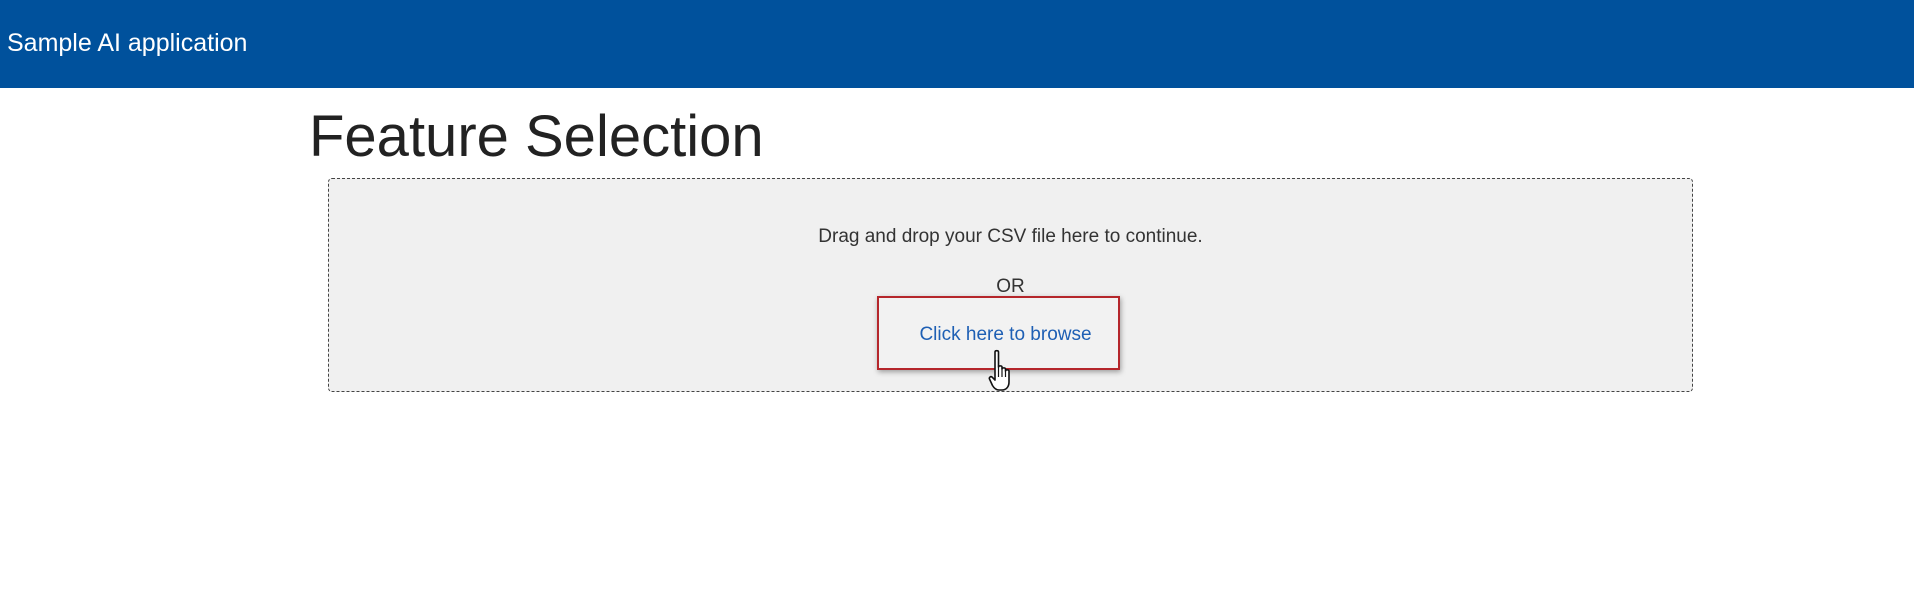 The height and width of the screenshot is (594, 1914). What do you see at coordinates (536, 136) in the screenshot?
I see `page-title: Feature Selection` at bounding box center [536, 136].